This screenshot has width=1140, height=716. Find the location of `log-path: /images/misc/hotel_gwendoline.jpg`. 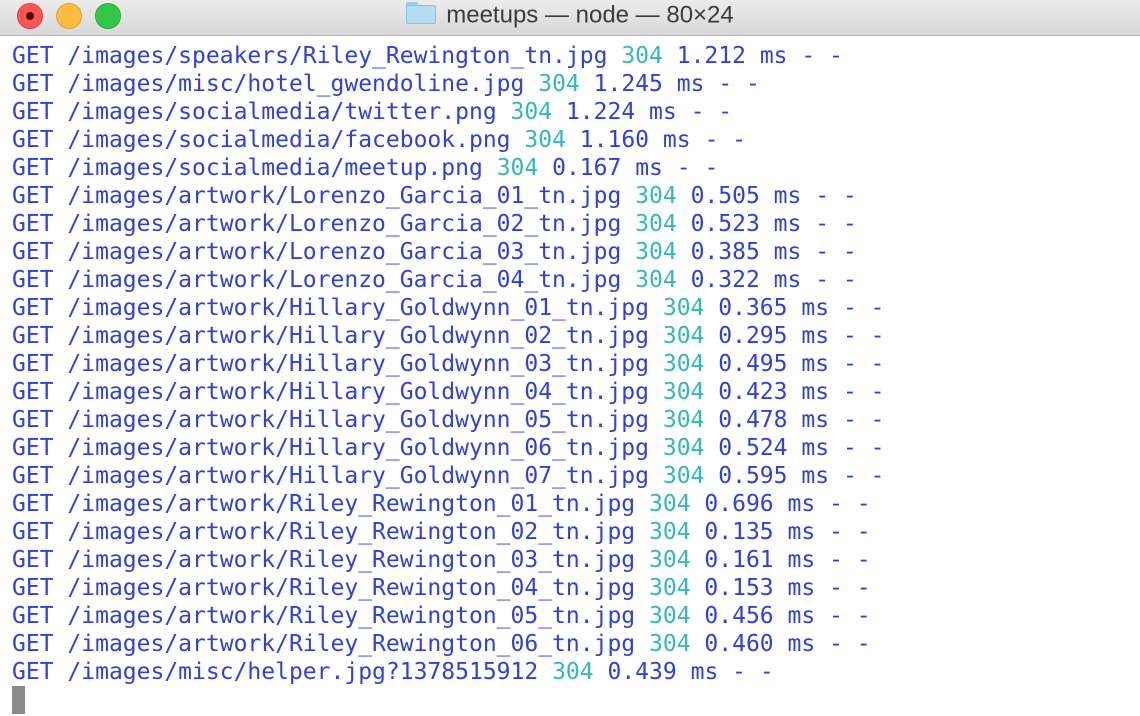

log-path: /images/misc/hotel_gwendoline.jpg is located at coordinates (296, 84).